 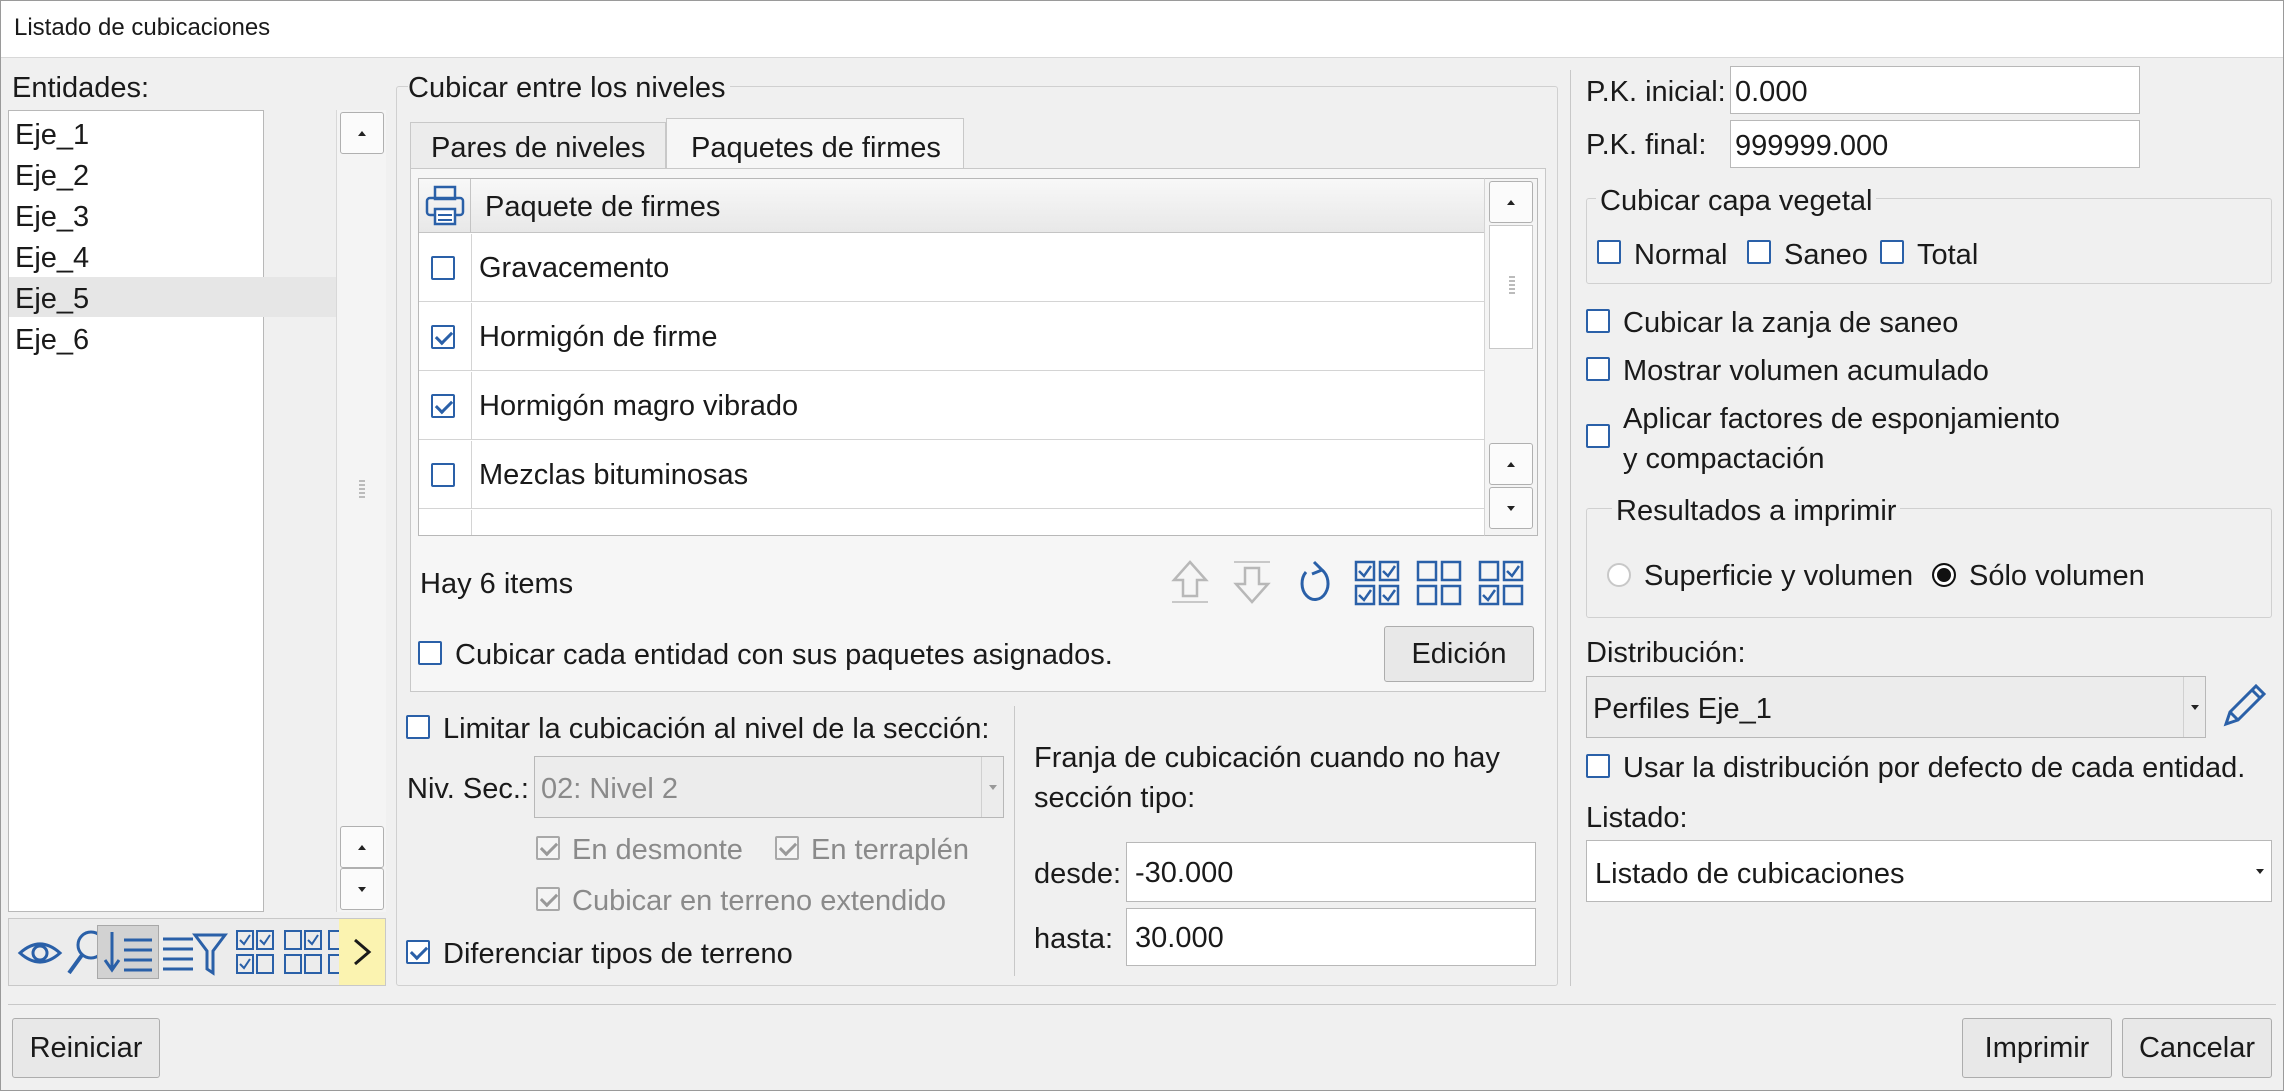 What do you see at coordinates (445, 205) in the screenshot?
I see `print-column-button` at bounding box center [445, 205].